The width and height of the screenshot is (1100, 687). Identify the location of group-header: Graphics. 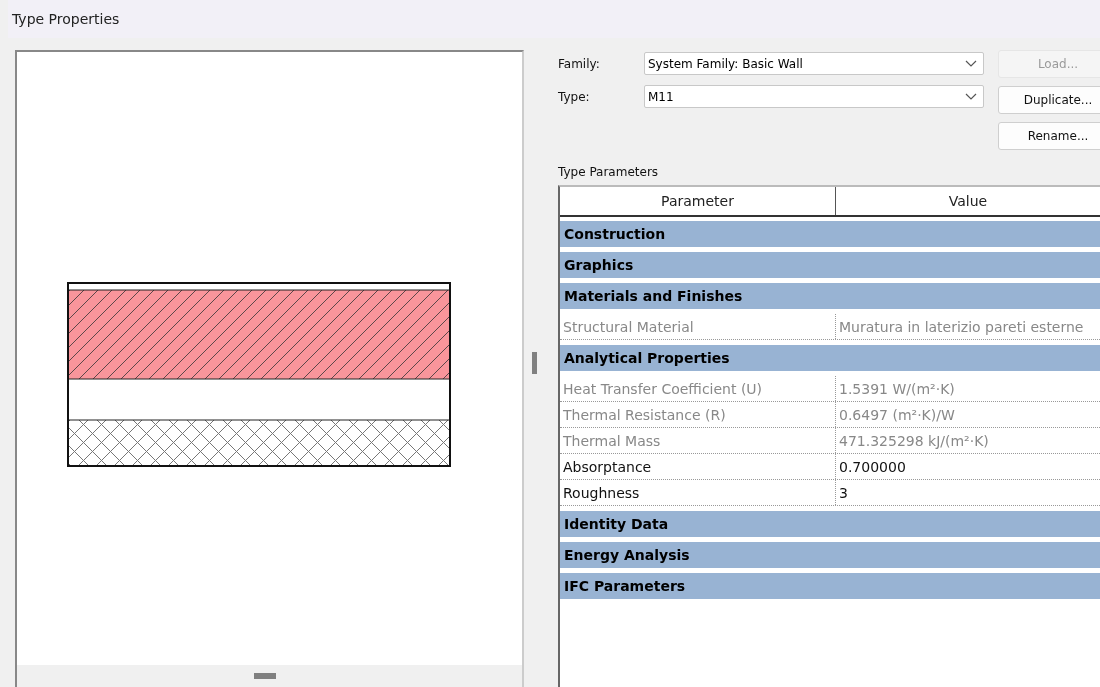
(830, 265).